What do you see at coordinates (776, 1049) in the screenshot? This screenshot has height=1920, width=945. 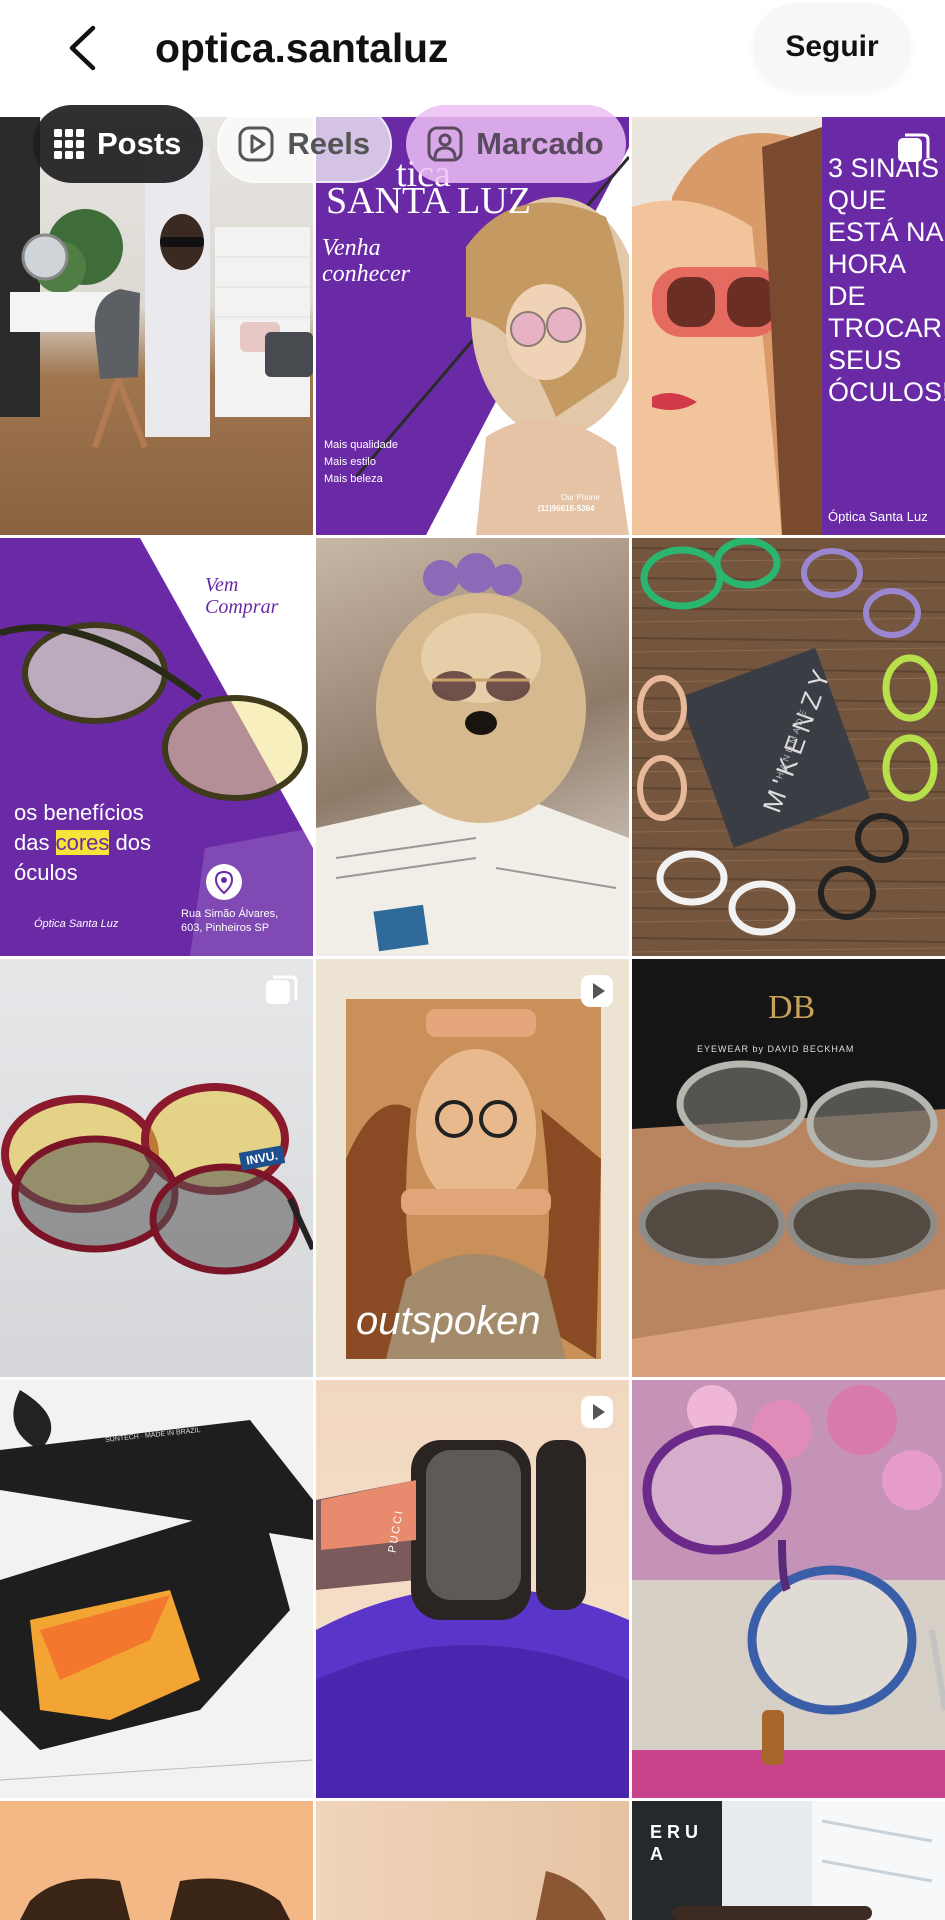 I see `post-brand: EYEWEAR by DAVID BECKHAM` at bounding box center [776, 1049].